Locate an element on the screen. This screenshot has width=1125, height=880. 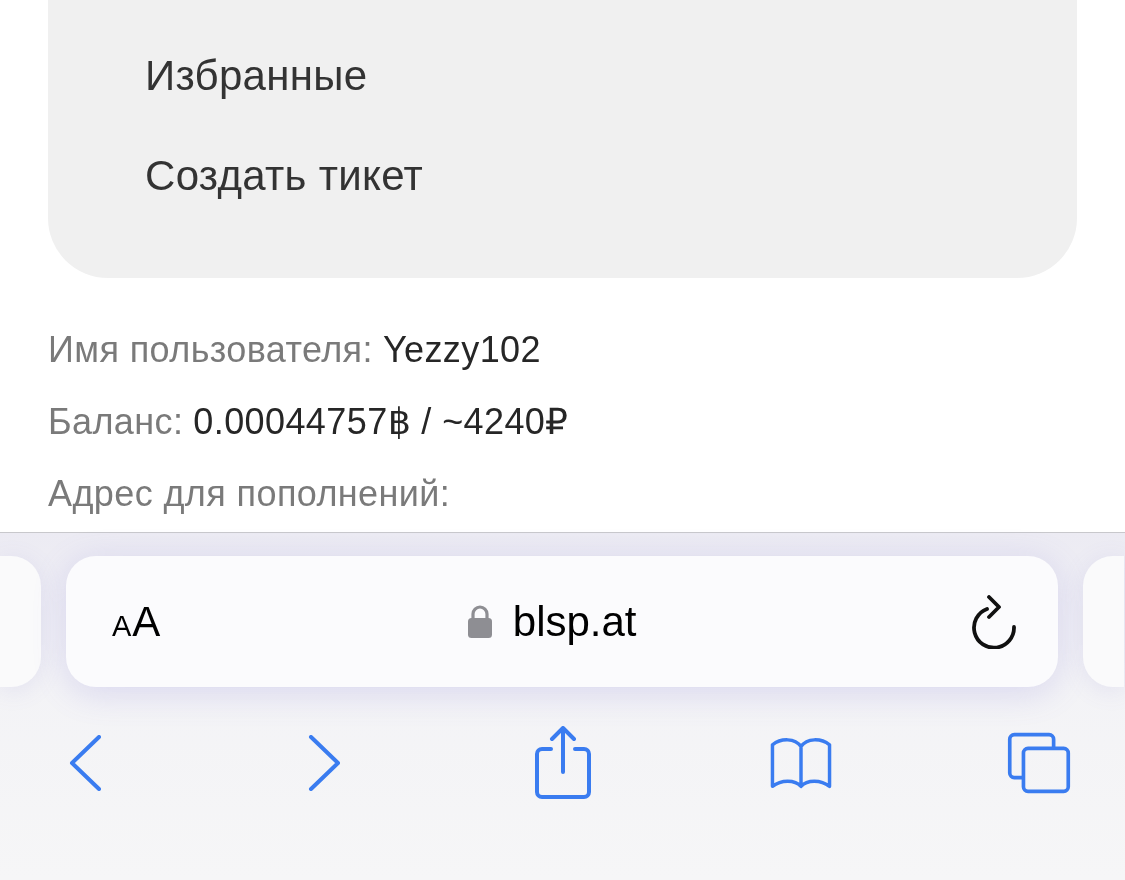
address-bar: AA blsp.at is located at coordinates (562, 621).